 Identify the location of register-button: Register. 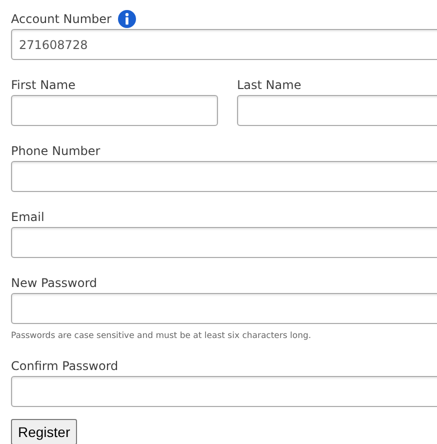
(44, 431).